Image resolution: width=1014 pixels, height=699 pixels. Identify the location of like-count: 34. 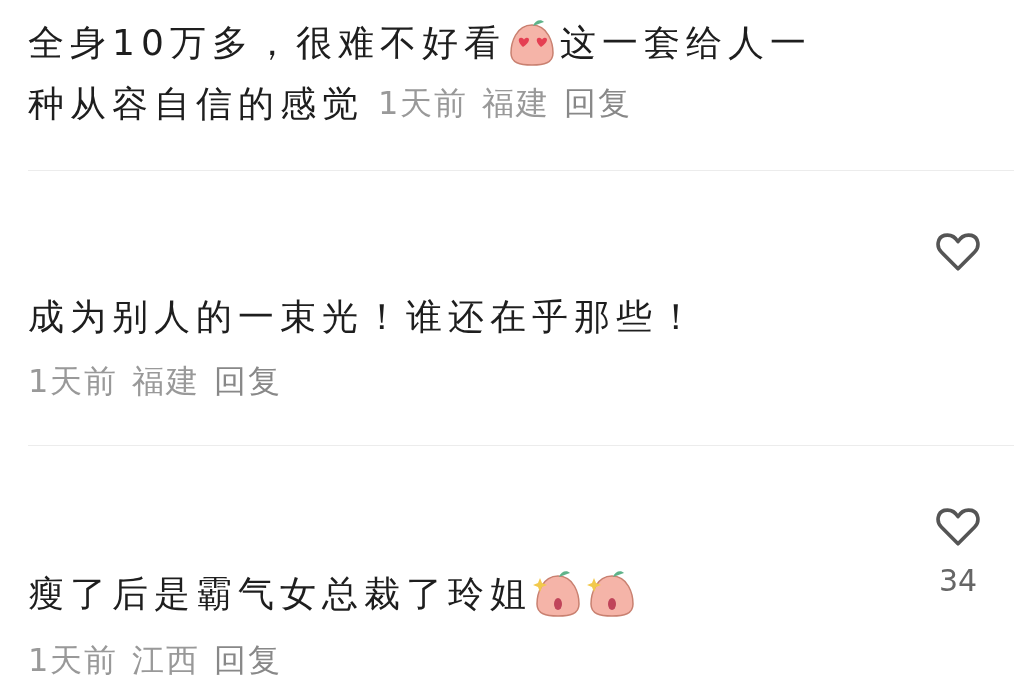
(958, 580).